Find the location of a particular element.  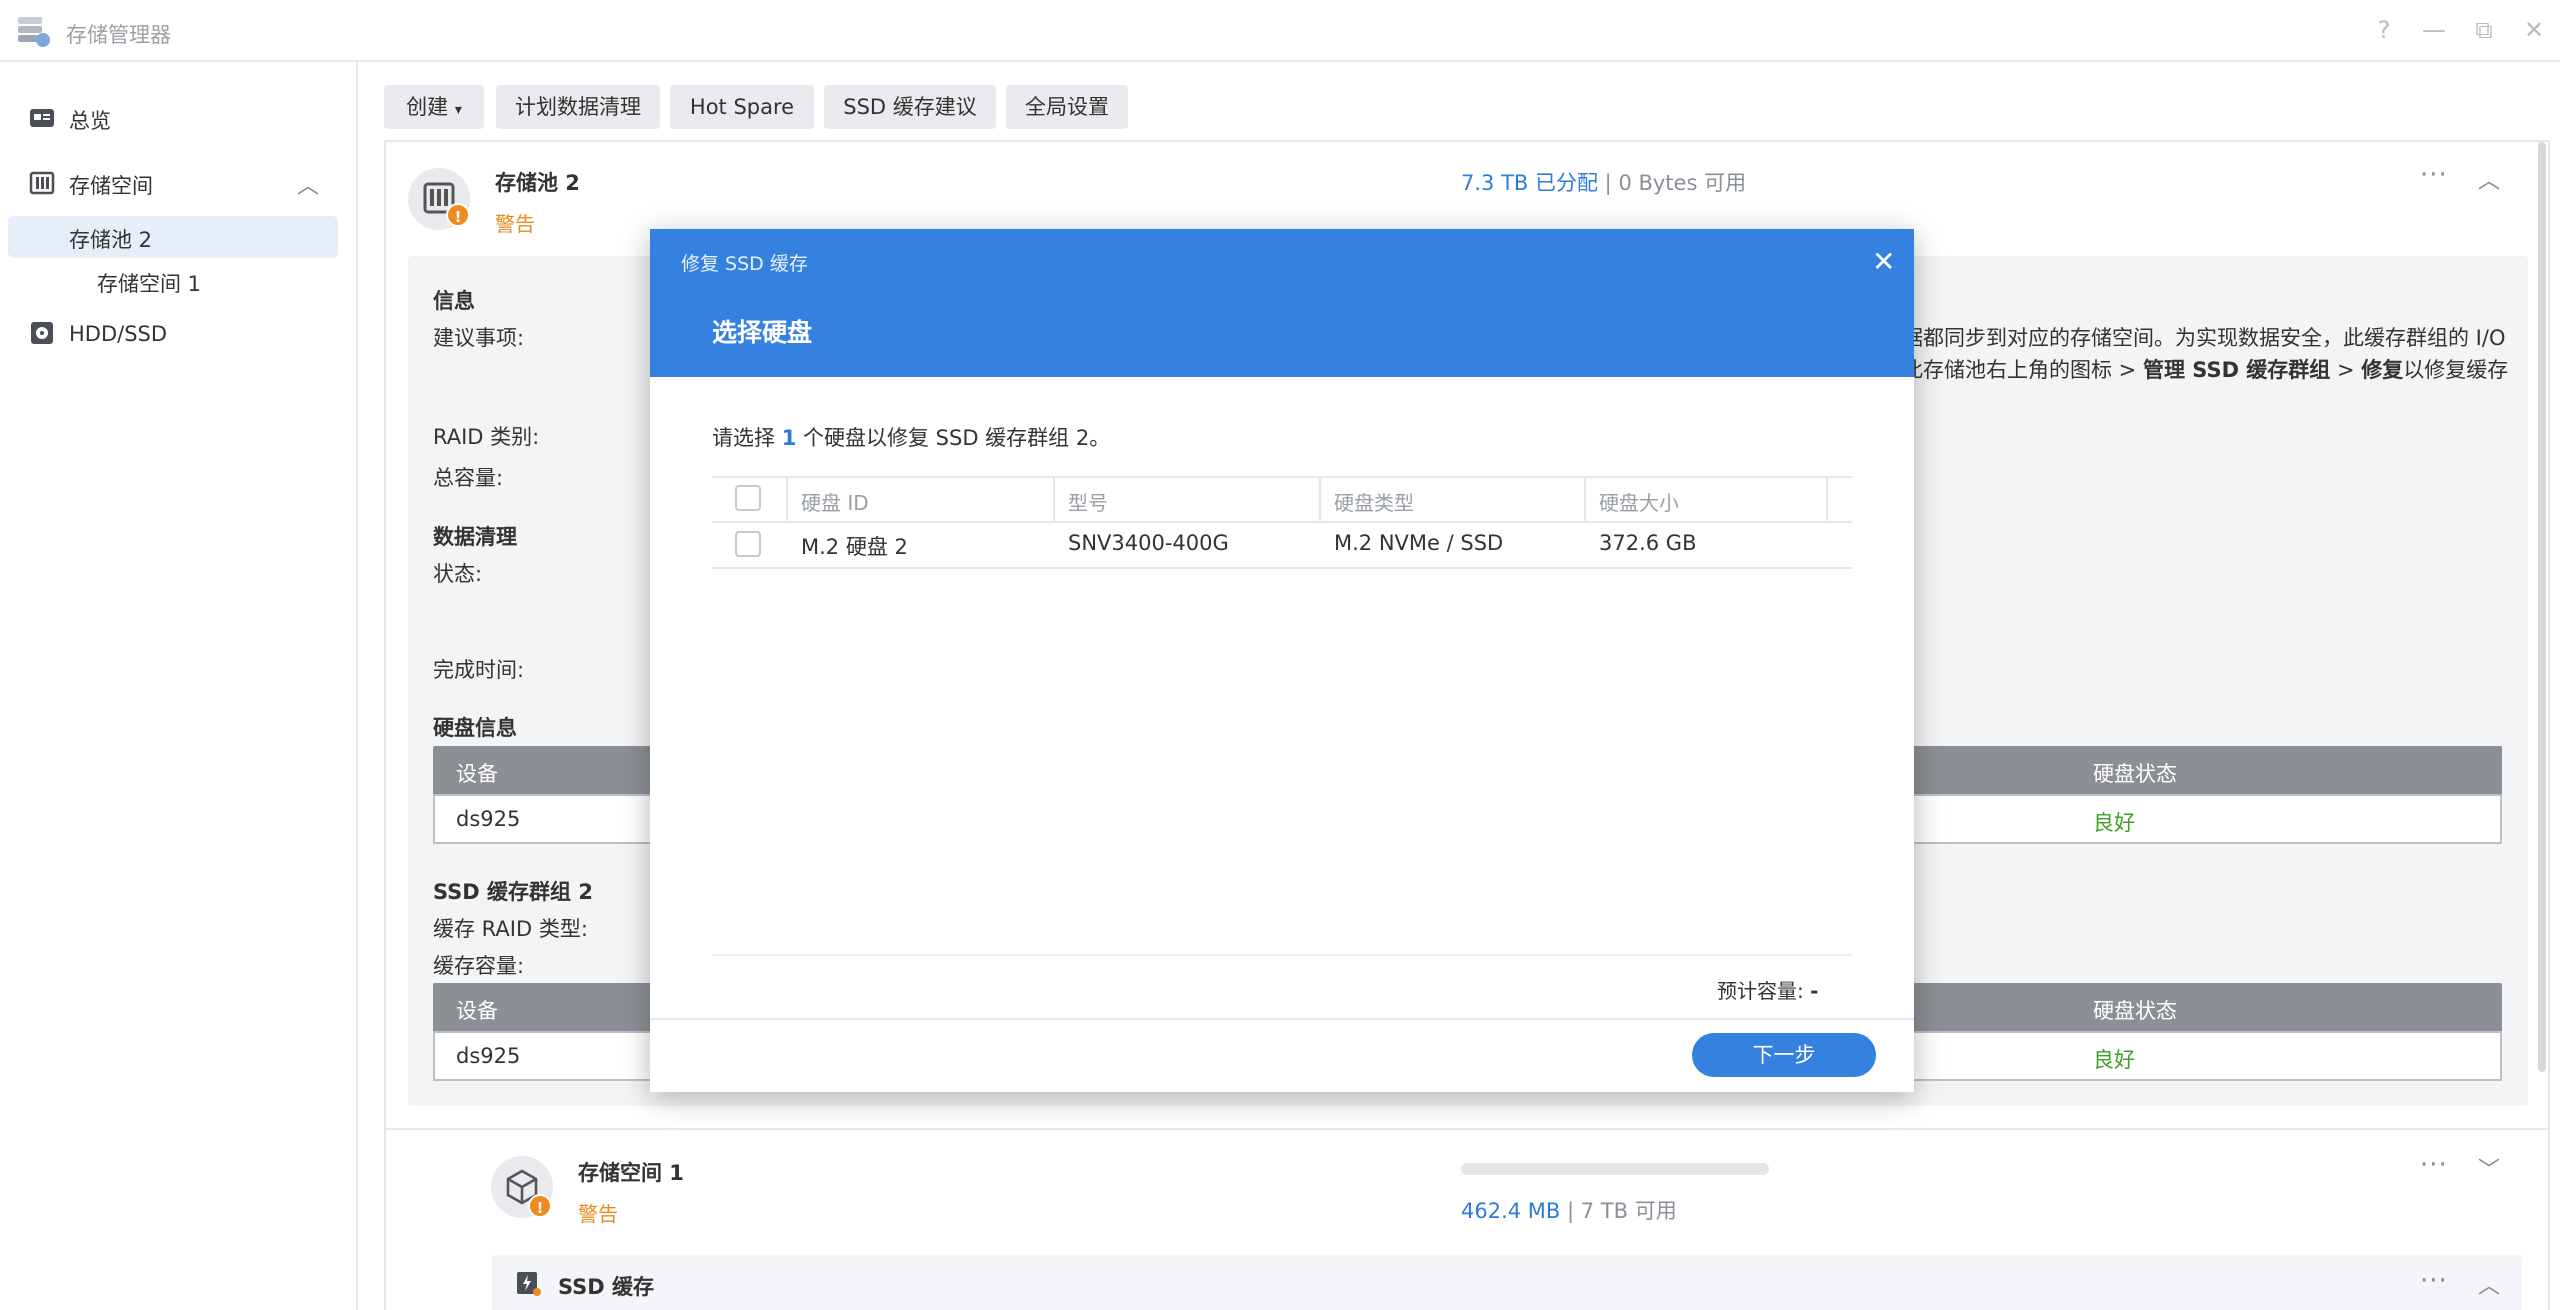

create-label: 创建 is located at coordinates (427, 107).